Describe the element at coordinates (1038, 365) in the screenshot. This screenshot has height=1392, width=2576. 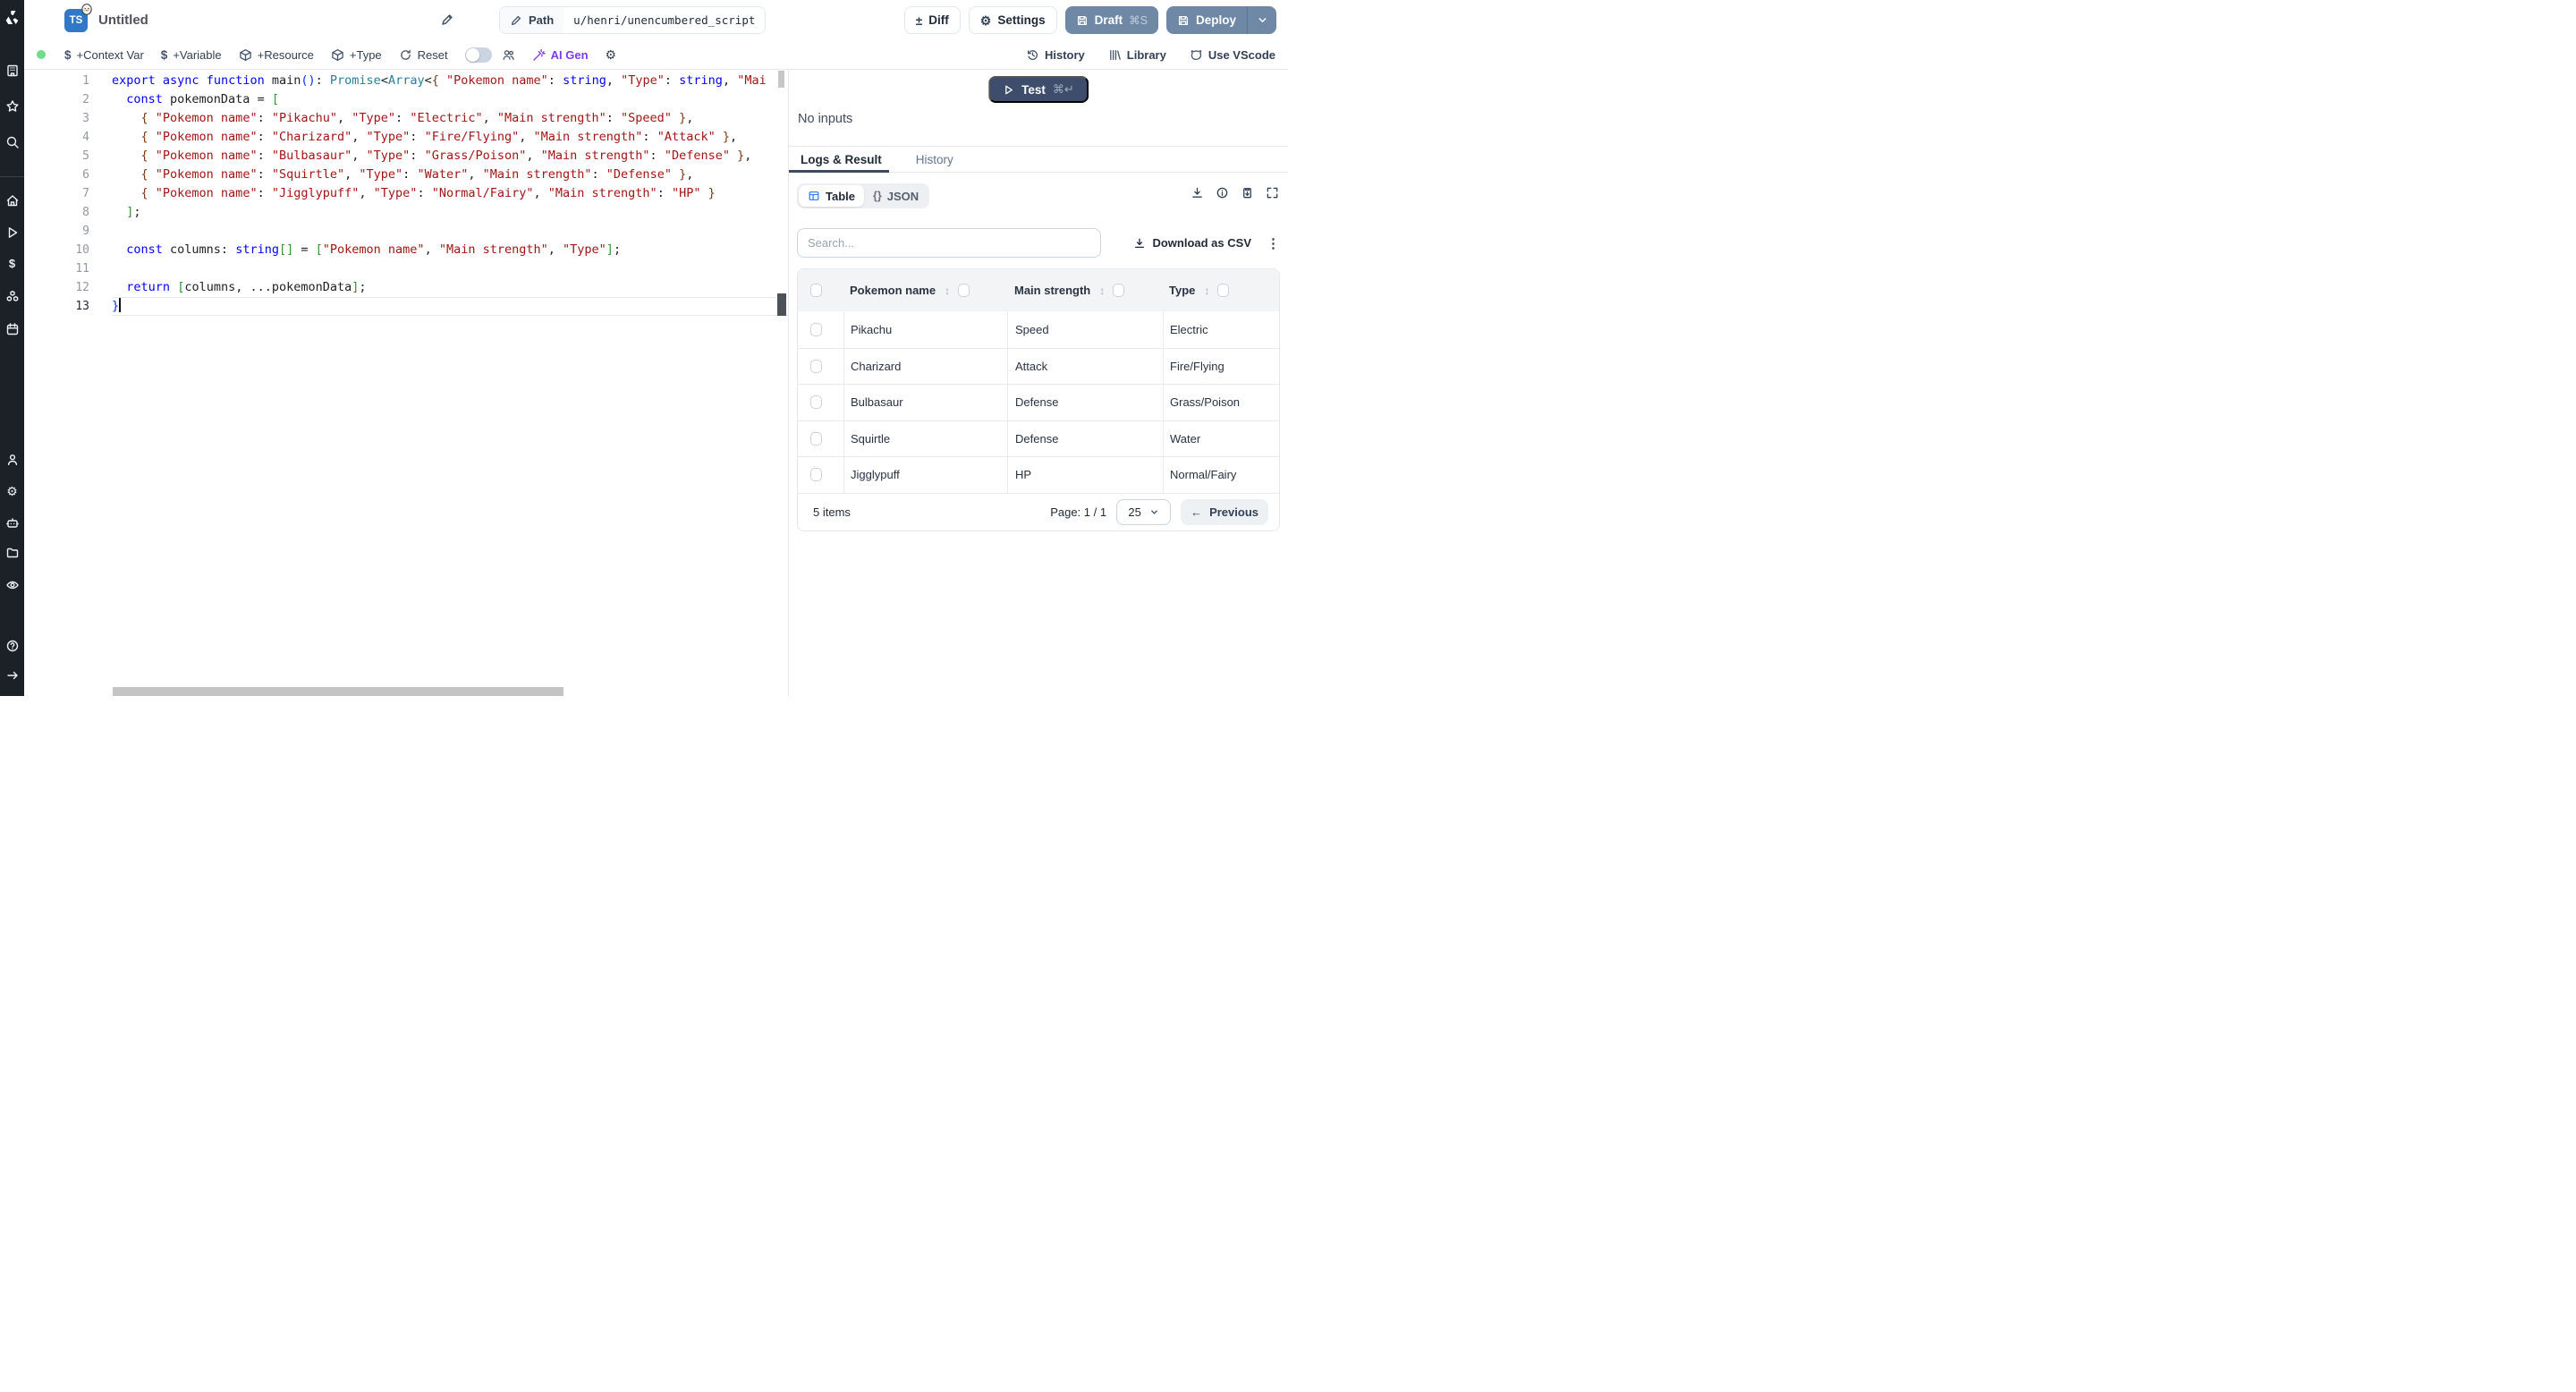
I see `table-row: Charizard Attack Fire/Flying` at that location.